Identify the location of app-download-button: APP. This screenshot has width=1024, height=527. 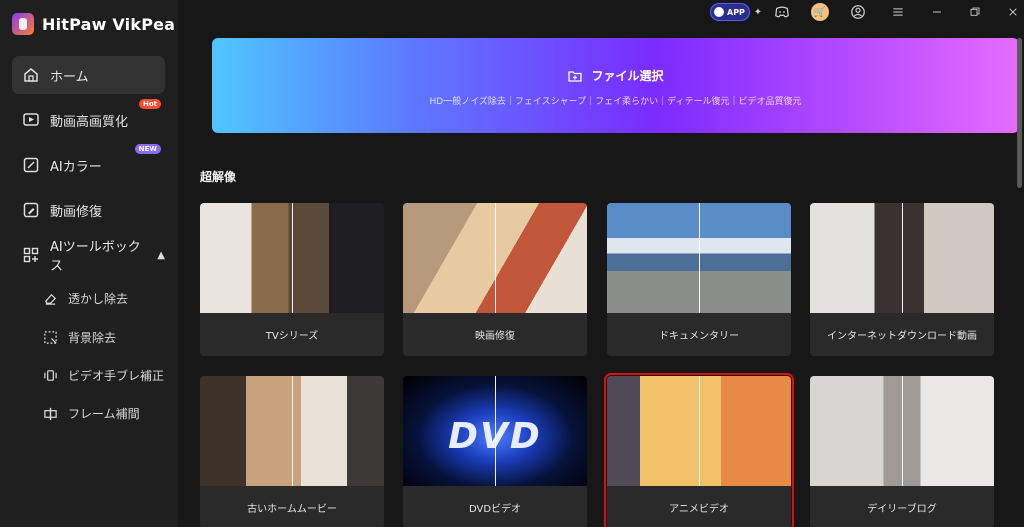
(730, 12).